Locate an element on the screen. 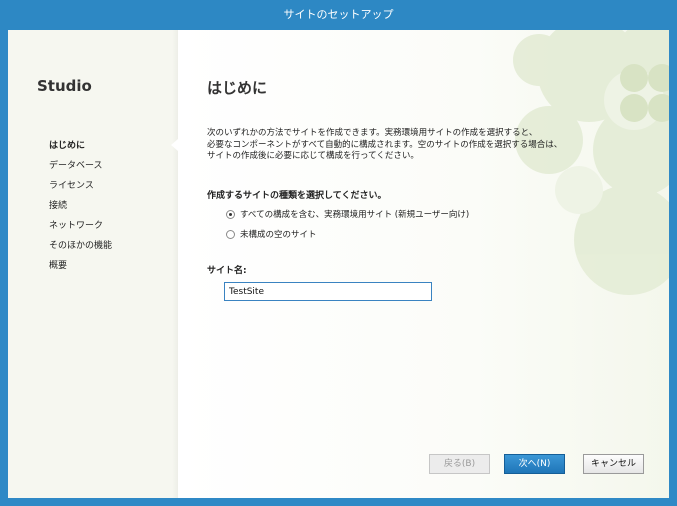  option-empty-site: 未構成の空のサイト is located at coordinates (271, 234).